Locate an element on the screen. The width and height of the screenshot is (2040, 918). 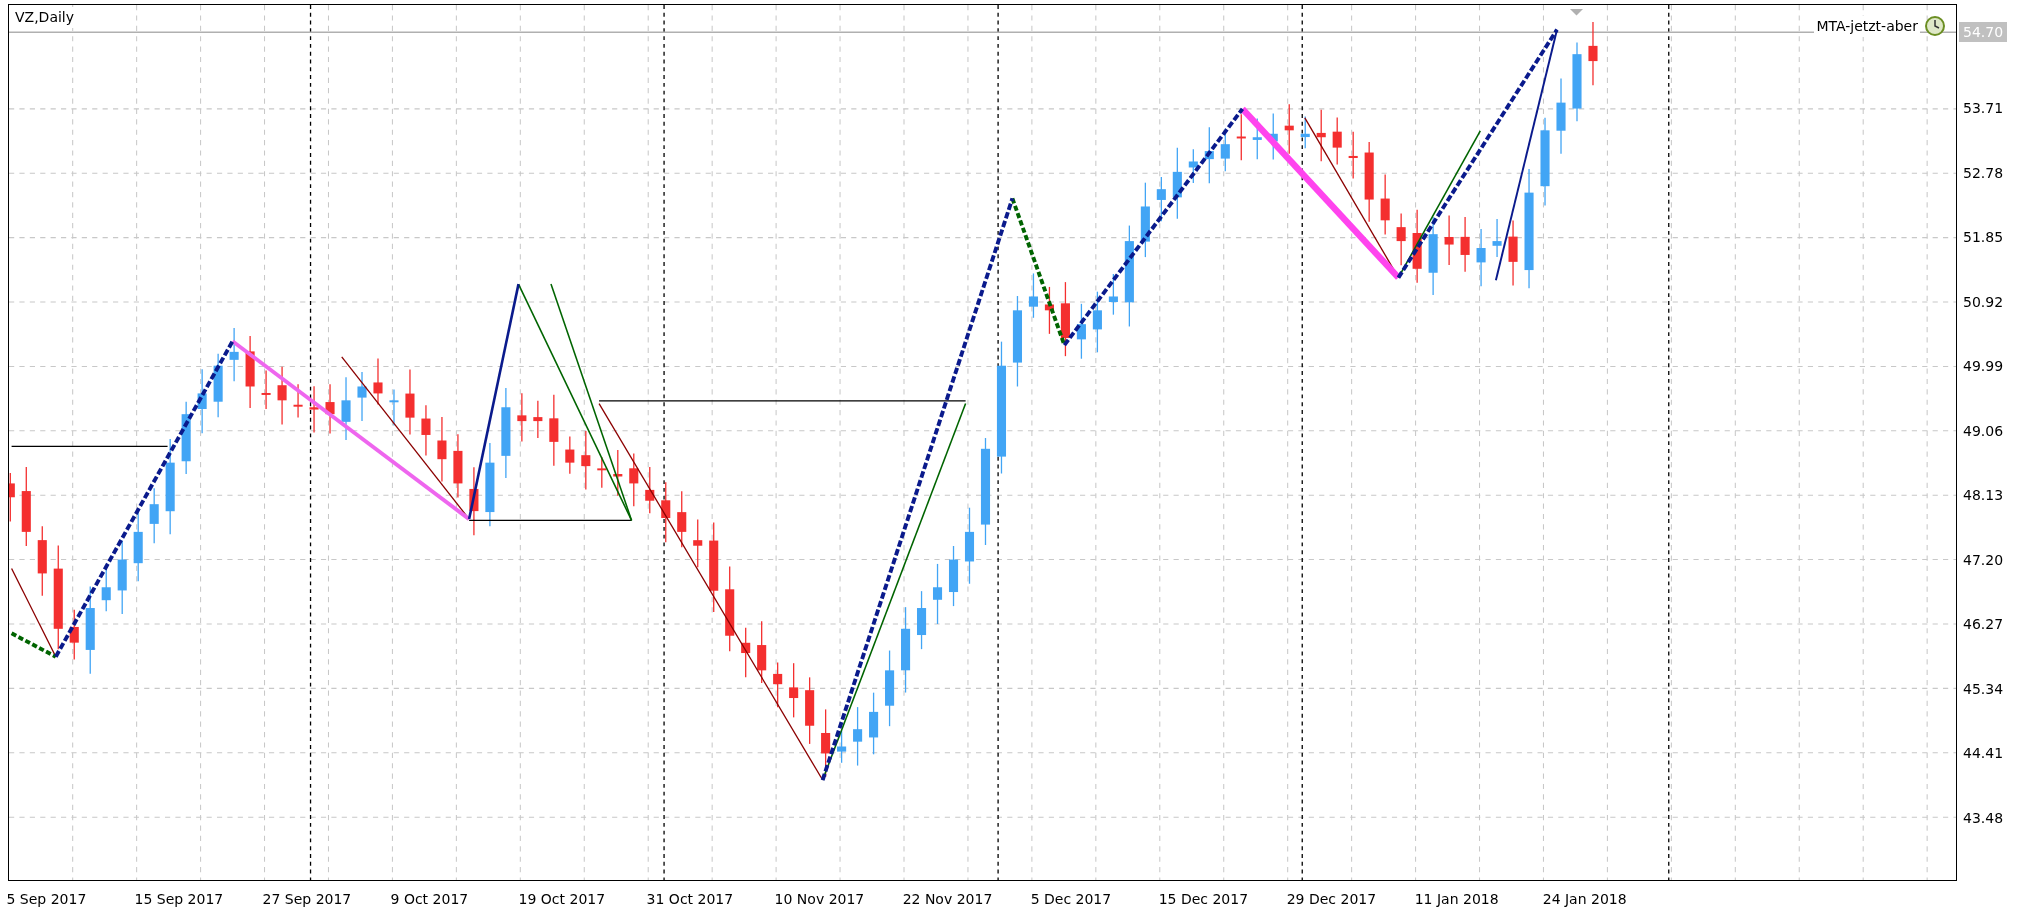
date-axis-label: 24 Jan 2018 is located at coordinates (1584, 899).